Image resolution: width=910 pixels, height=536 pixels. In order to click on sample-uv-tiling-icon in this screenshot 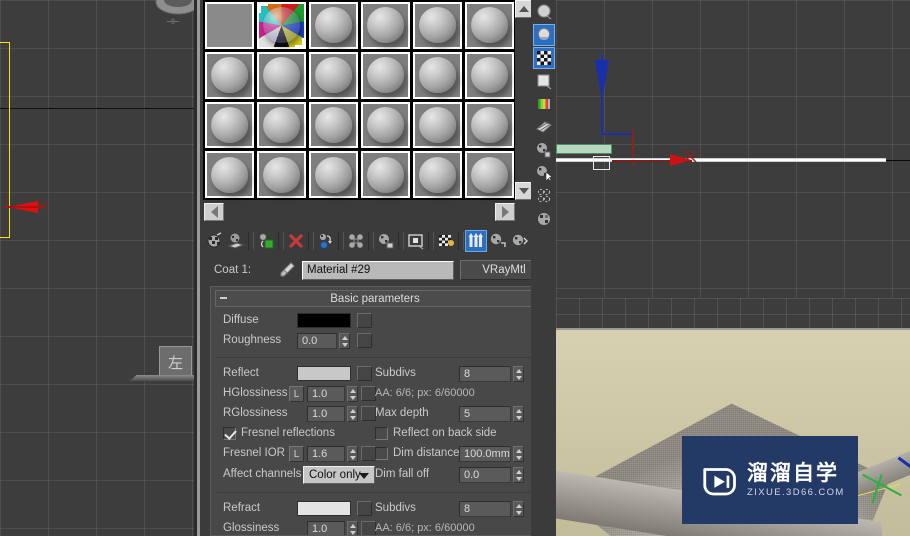, I will do `click(544, 81)`.